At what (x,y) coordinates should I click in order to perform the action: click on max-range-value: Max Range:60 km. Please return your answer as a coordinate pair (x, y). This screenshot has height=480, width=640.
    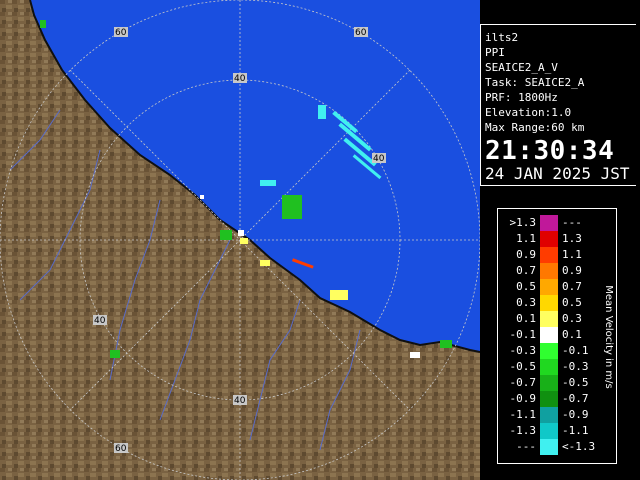
    Looking at the image, I should click on (535, 127).